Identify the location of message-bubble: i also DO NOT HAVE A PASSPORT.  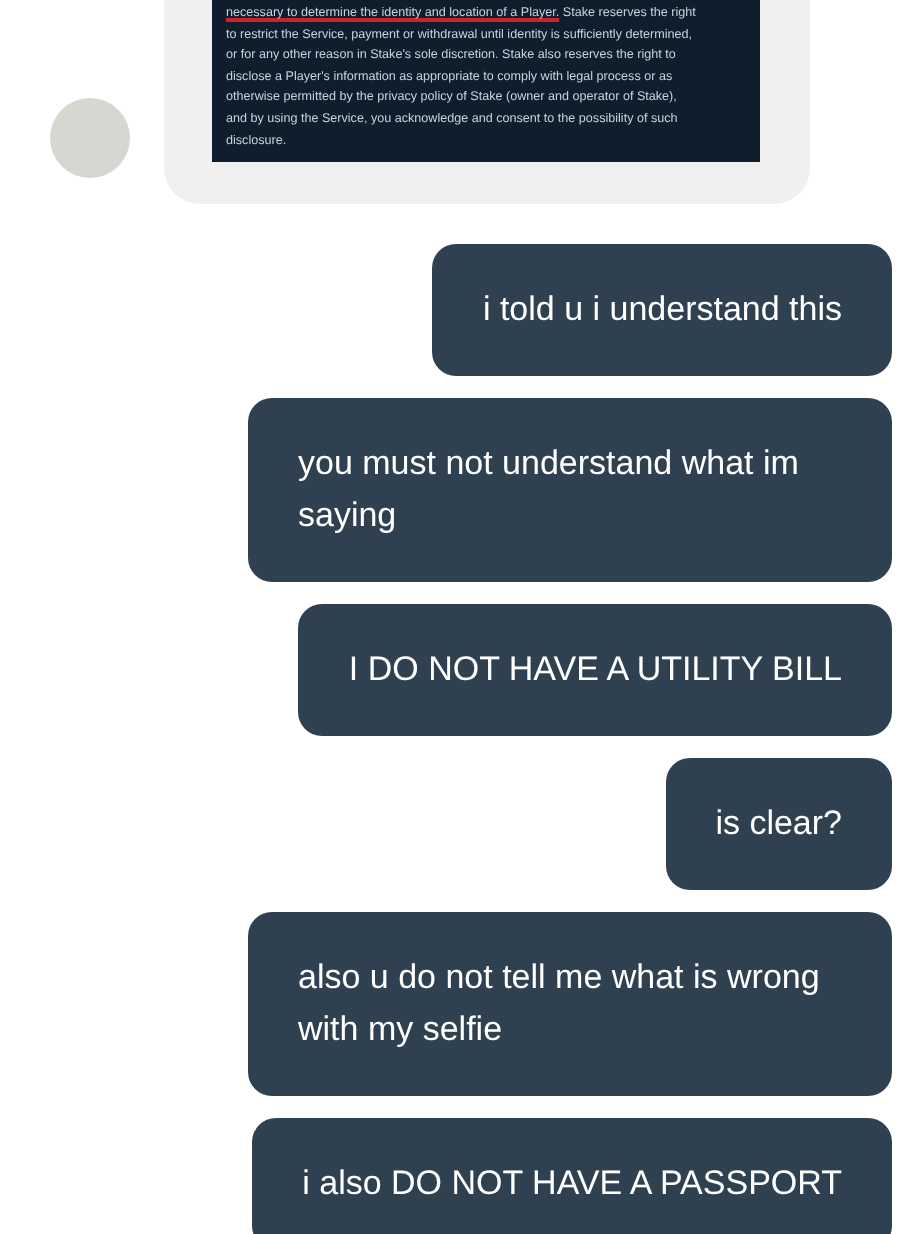
(572, 1176).